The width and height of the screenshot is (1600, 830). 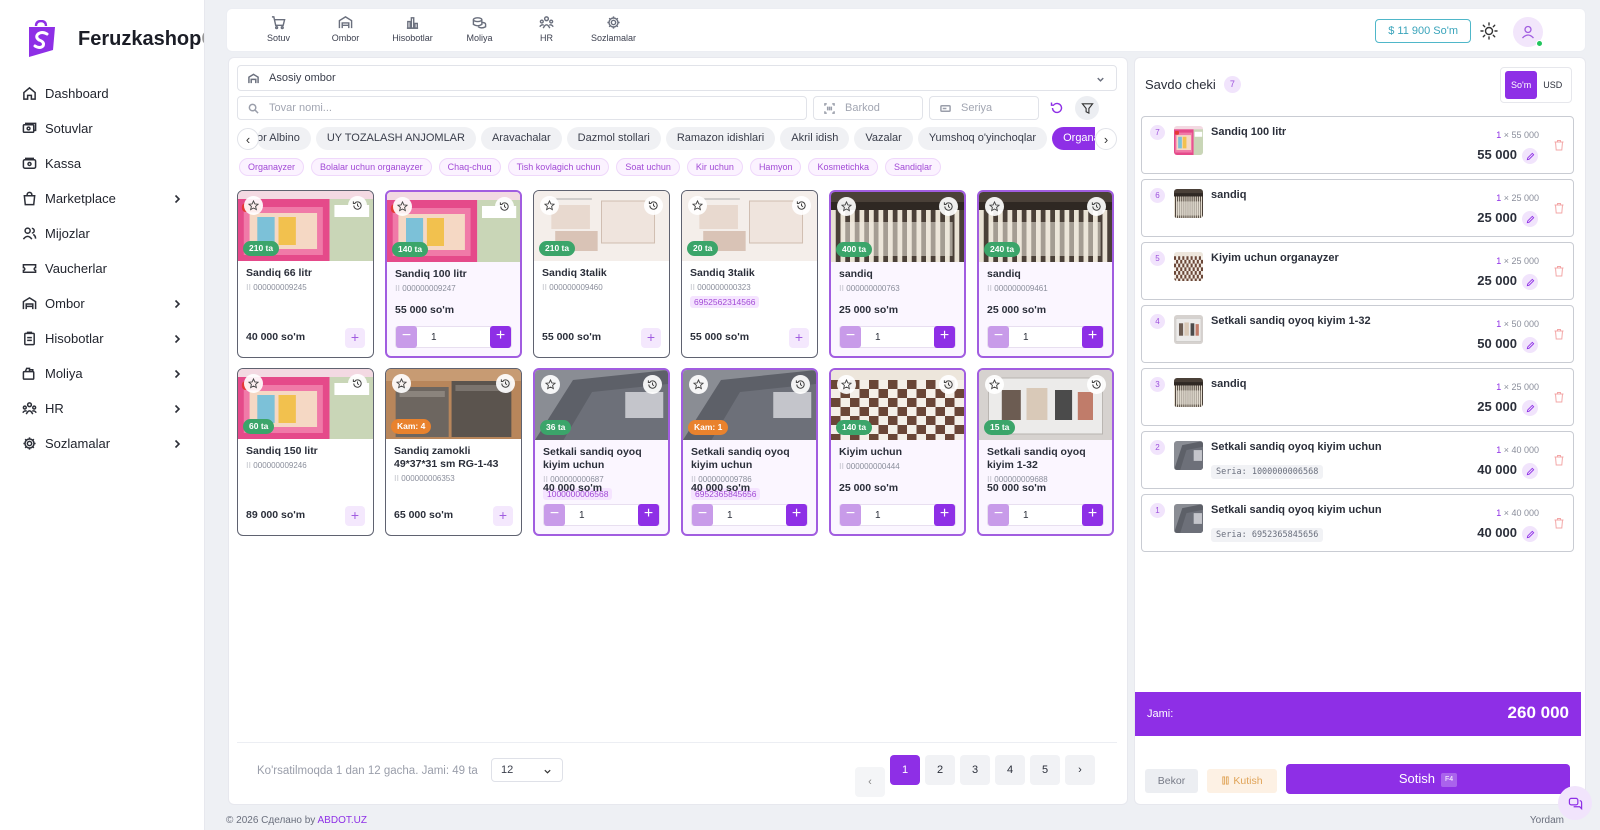 What do you see at coordinates (1489, 31) in the screenshot?
I see `theme-toggle-sun-icon` at bounding box center [1489, 31].